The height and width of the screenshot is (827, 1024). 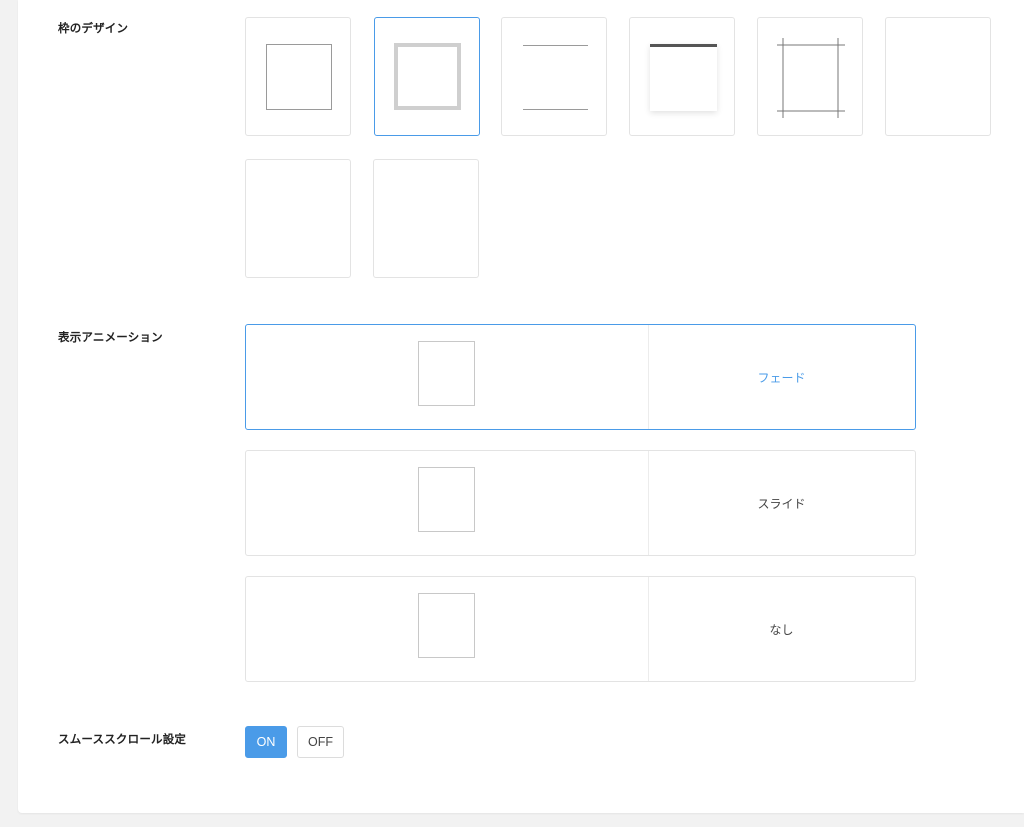 I want to click on frame-option-top-bottom-lines, so click(x=554, y=76).